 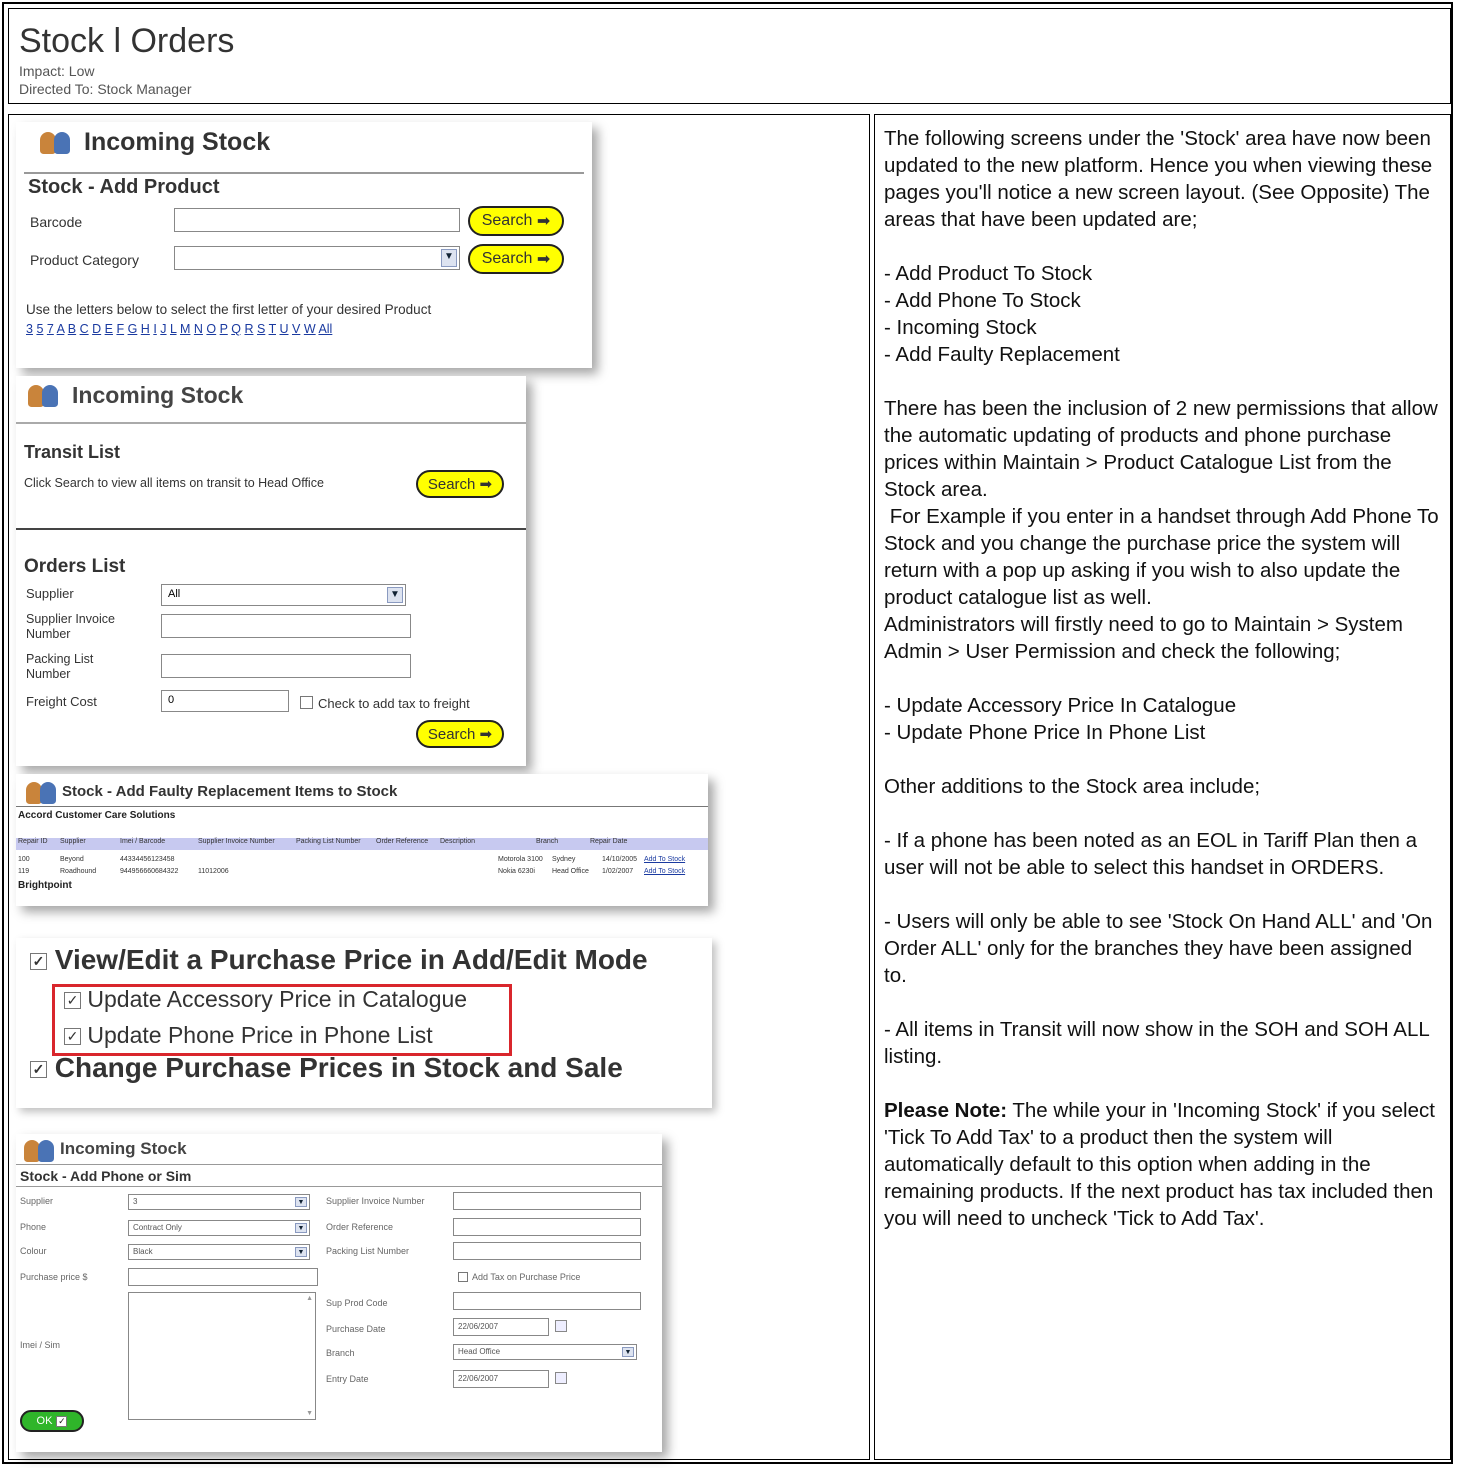 I want to click on sup-prod-code-input, so click(x=547, y=1301).